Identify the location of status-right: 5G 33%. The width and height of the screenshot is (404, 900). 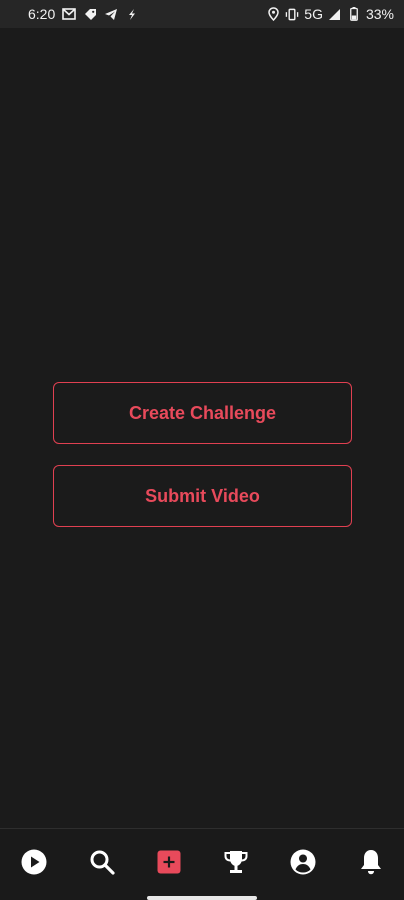
(330, 14).